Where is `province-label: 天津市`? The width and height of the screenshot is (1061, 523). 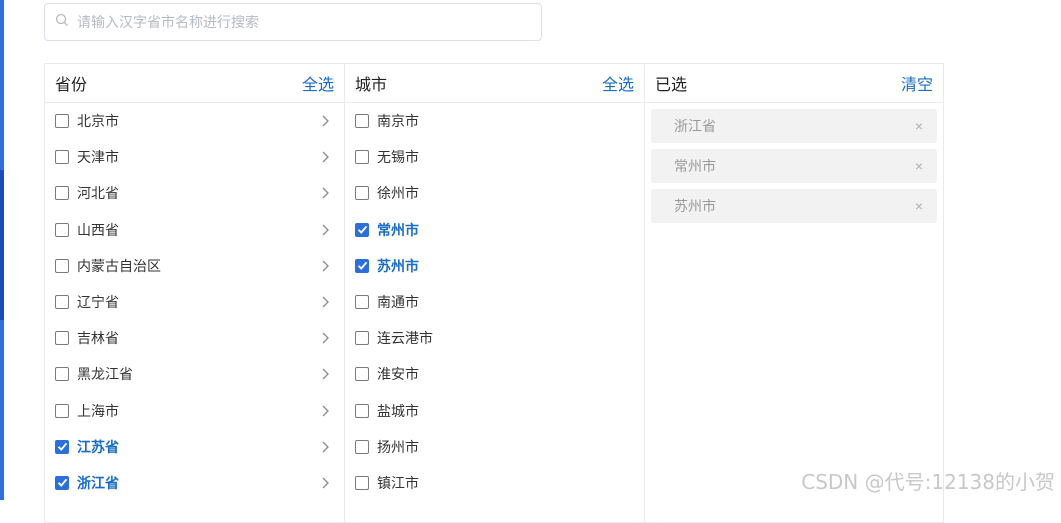 province-label: 天津市 is located at coordinates (98, 157).